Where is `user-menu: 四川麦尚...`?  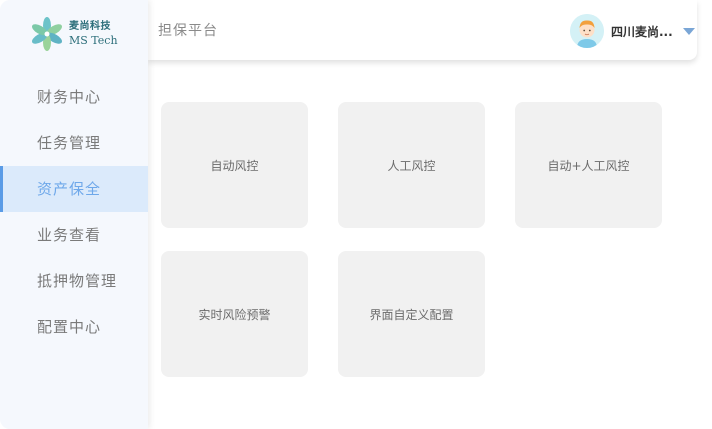
user-menu: 四川麦尚... is located at coordinates (633, 31).